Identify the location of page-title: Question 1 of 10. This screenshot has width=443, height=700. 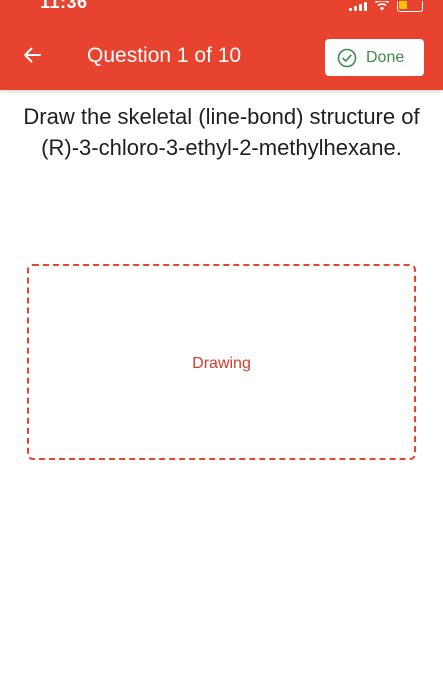
(164, 55).